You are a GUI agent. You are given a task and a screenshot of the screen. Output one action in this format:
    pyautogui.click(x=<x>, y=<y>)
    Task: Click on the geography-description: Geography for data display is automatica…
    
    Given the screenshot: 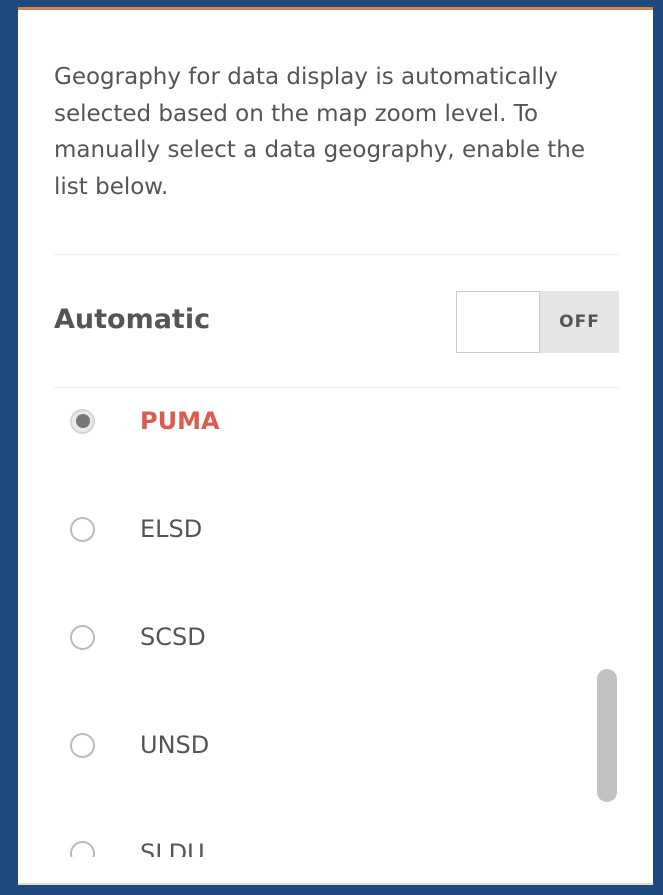 What is the action you would take?
    pyautogui.click(x=320, y=132)
    